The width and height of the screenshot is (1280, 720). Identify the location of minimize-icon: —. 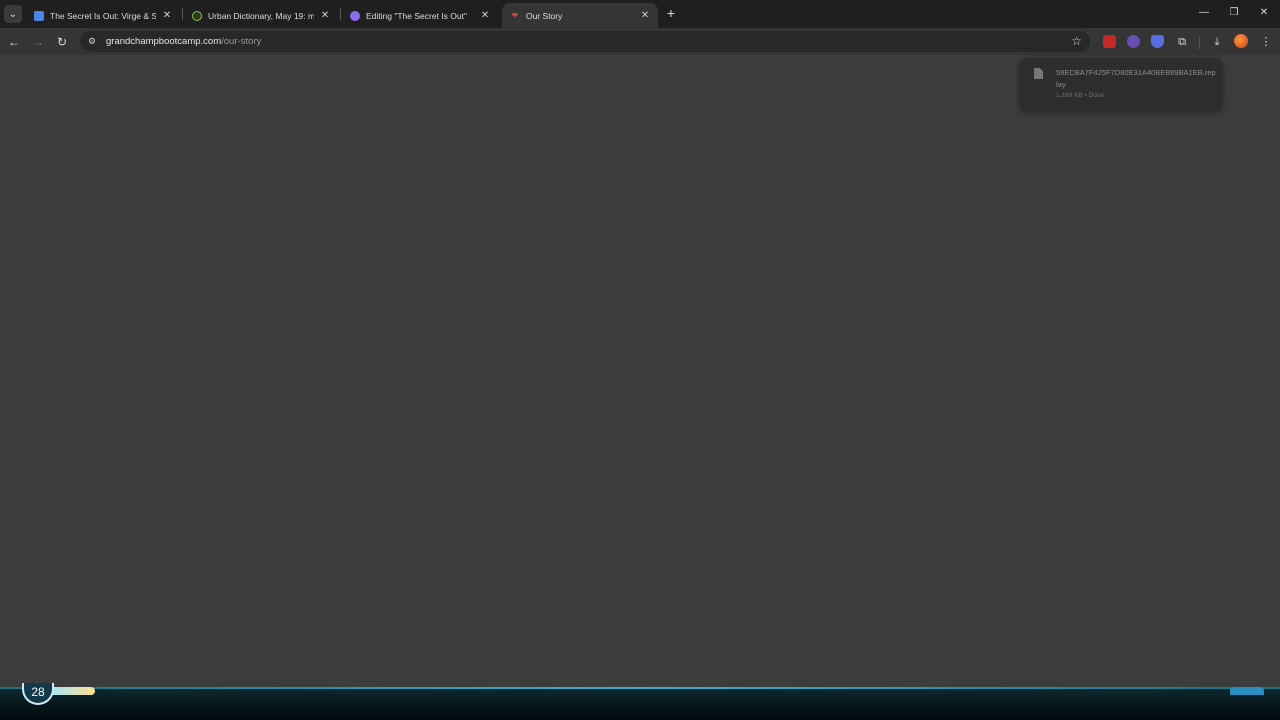
(1204, 12).